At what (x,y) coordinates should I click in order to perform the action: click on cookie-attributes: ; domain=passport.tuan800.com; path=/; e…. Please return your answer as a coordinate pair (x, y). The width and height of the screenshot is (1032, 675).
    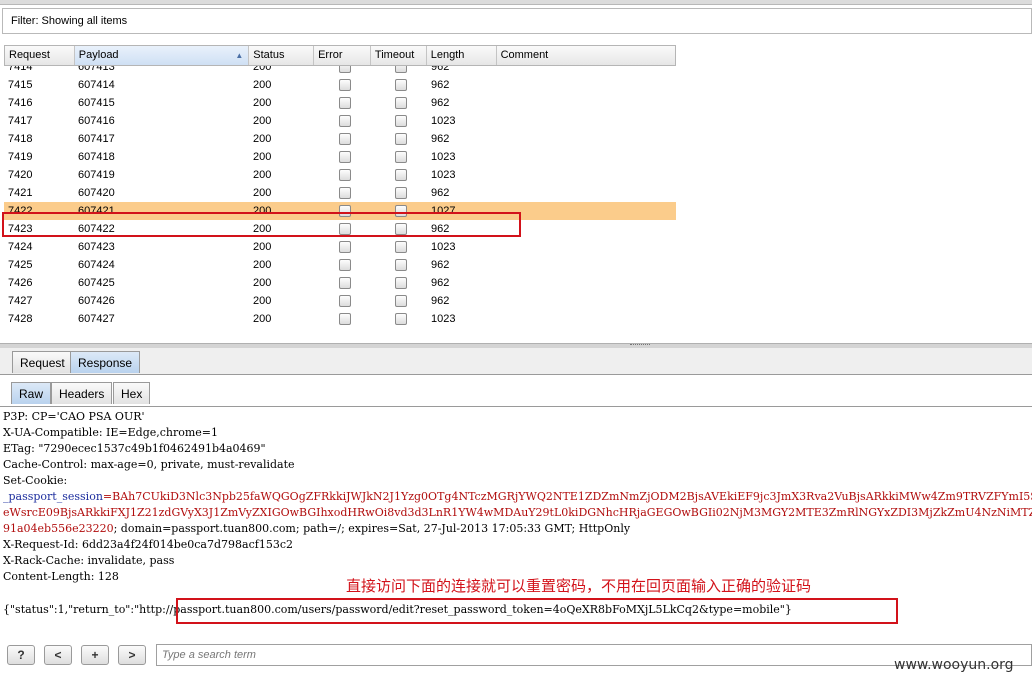
    Looking at the image, I should click on (372, 528).